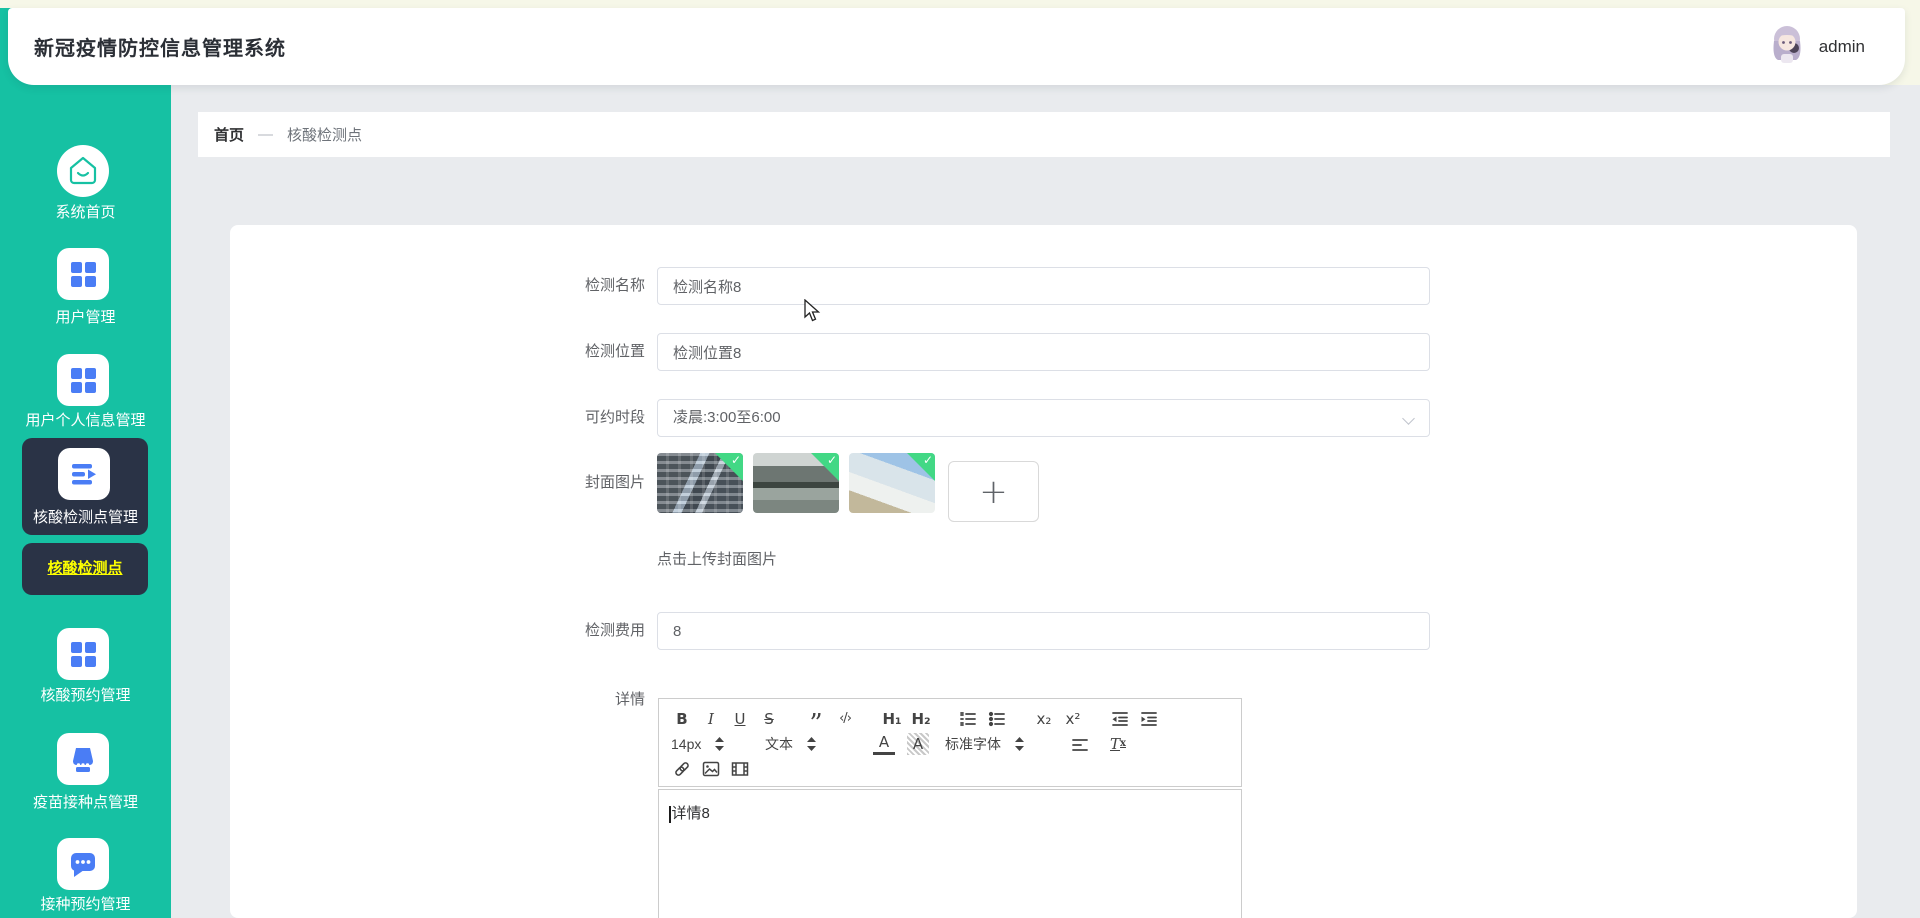  Describe the element at coordinates (614, 630) in the screenshot. I see `fee-label: 检测费用` at that location.